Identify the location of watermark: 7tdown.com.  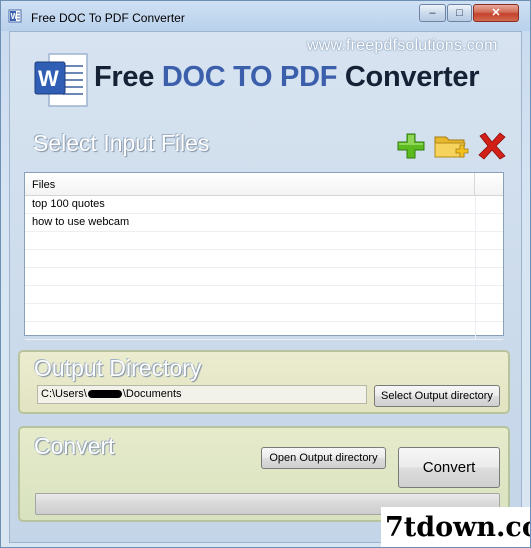
(455, 527).